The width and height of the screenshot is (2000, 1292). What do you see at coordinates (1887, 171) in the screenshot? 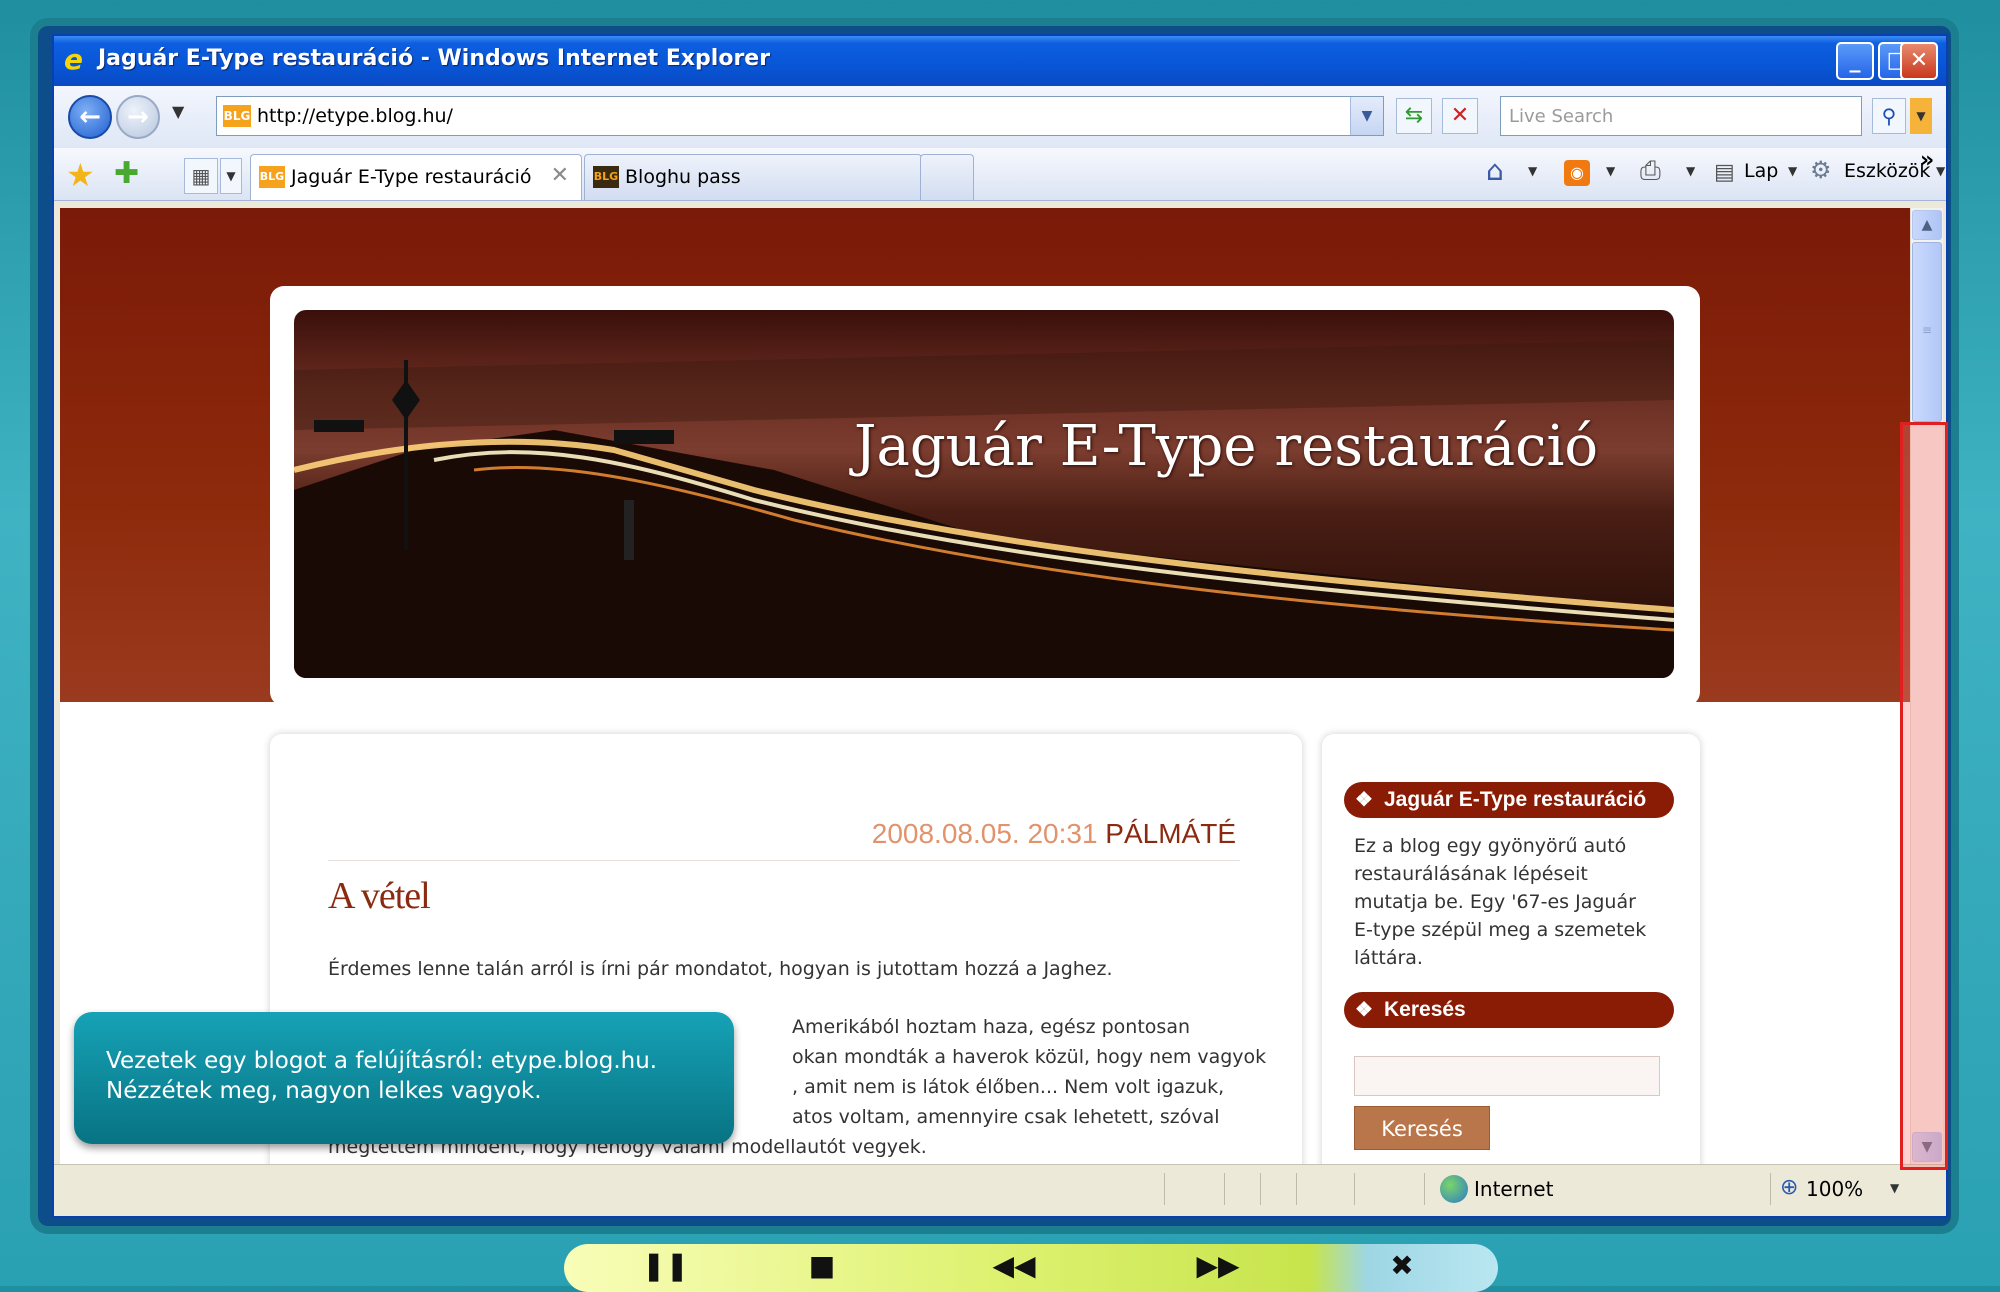
I see `tools-menu: Eszközök` at bounding box center [1887, 171].